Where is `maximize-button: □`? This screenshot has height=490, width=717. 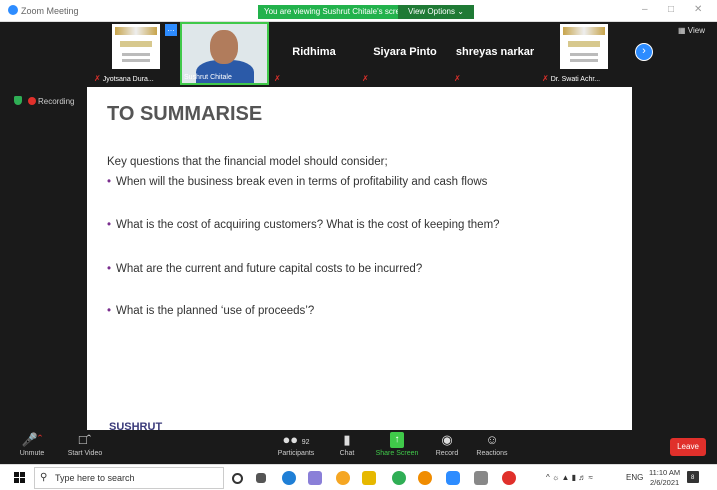
maximize-button: □ is located at coordinates (671, 9).